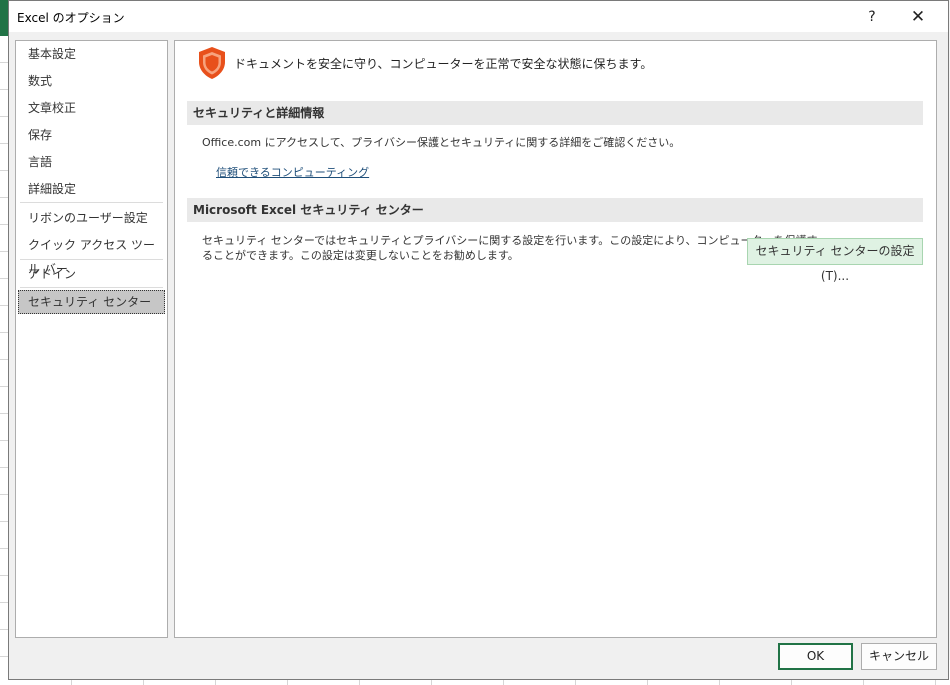  What do you see at coordinates (815, 656) in the screenshot?
I see `ok-button: OK` at bounding box center [815, 656].